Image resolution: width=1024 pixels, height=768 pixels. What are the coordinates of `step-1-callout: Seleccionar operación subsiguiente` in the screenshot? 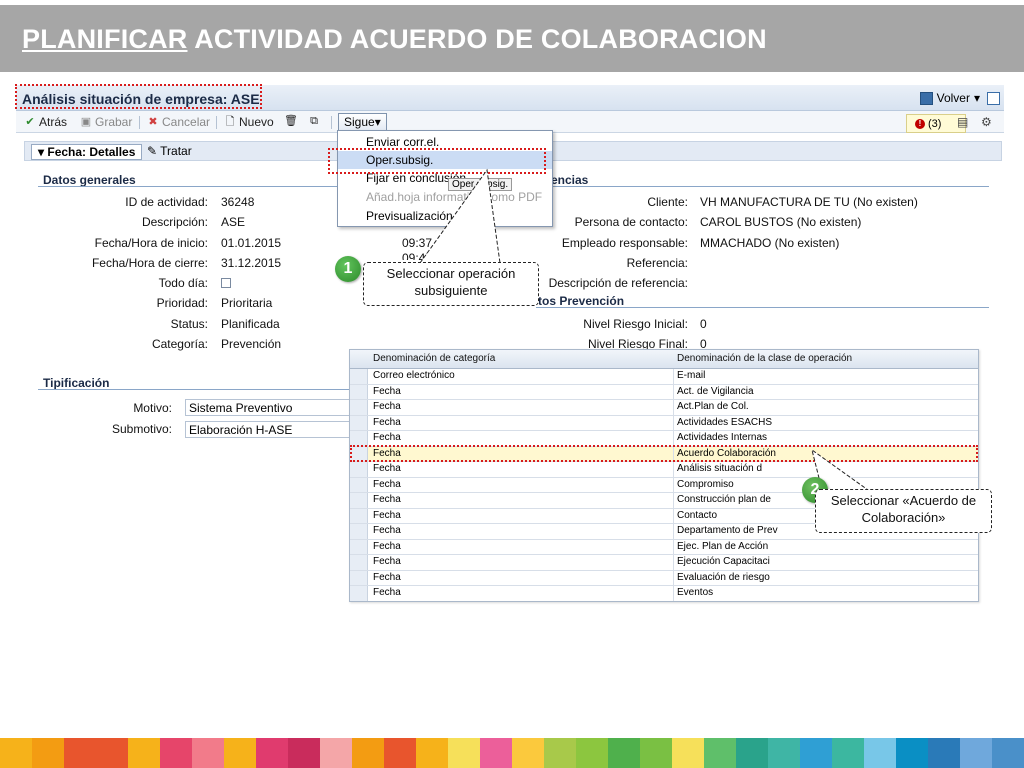 It's located at (451, 284).